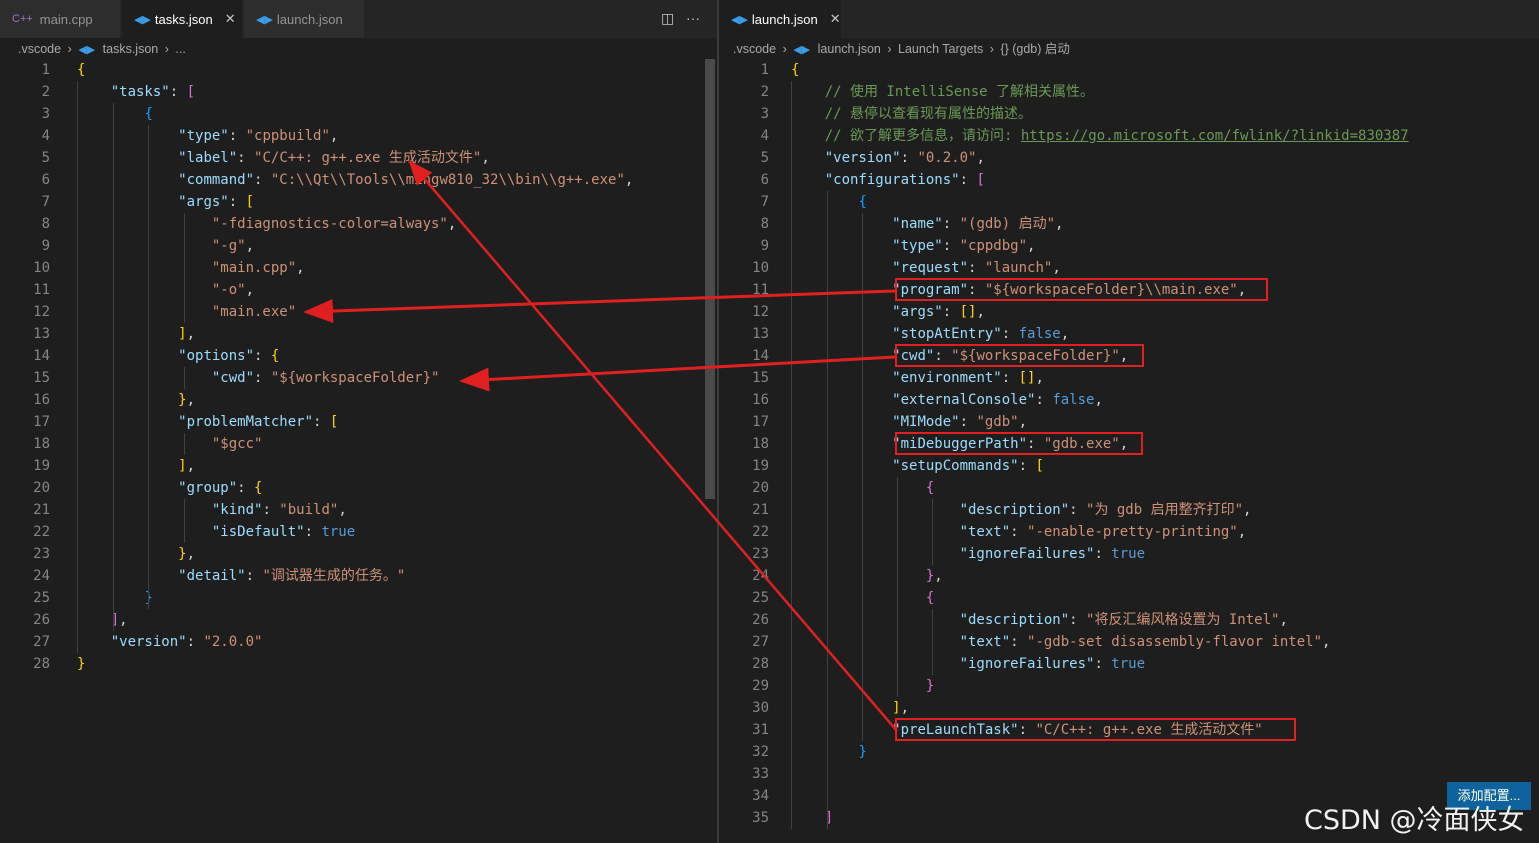  What do you see at coordinates (1414, 820) in the screenshot?
I see `watermark-text: CSDN @冷面侠女` at bounding box center [1414, 820].